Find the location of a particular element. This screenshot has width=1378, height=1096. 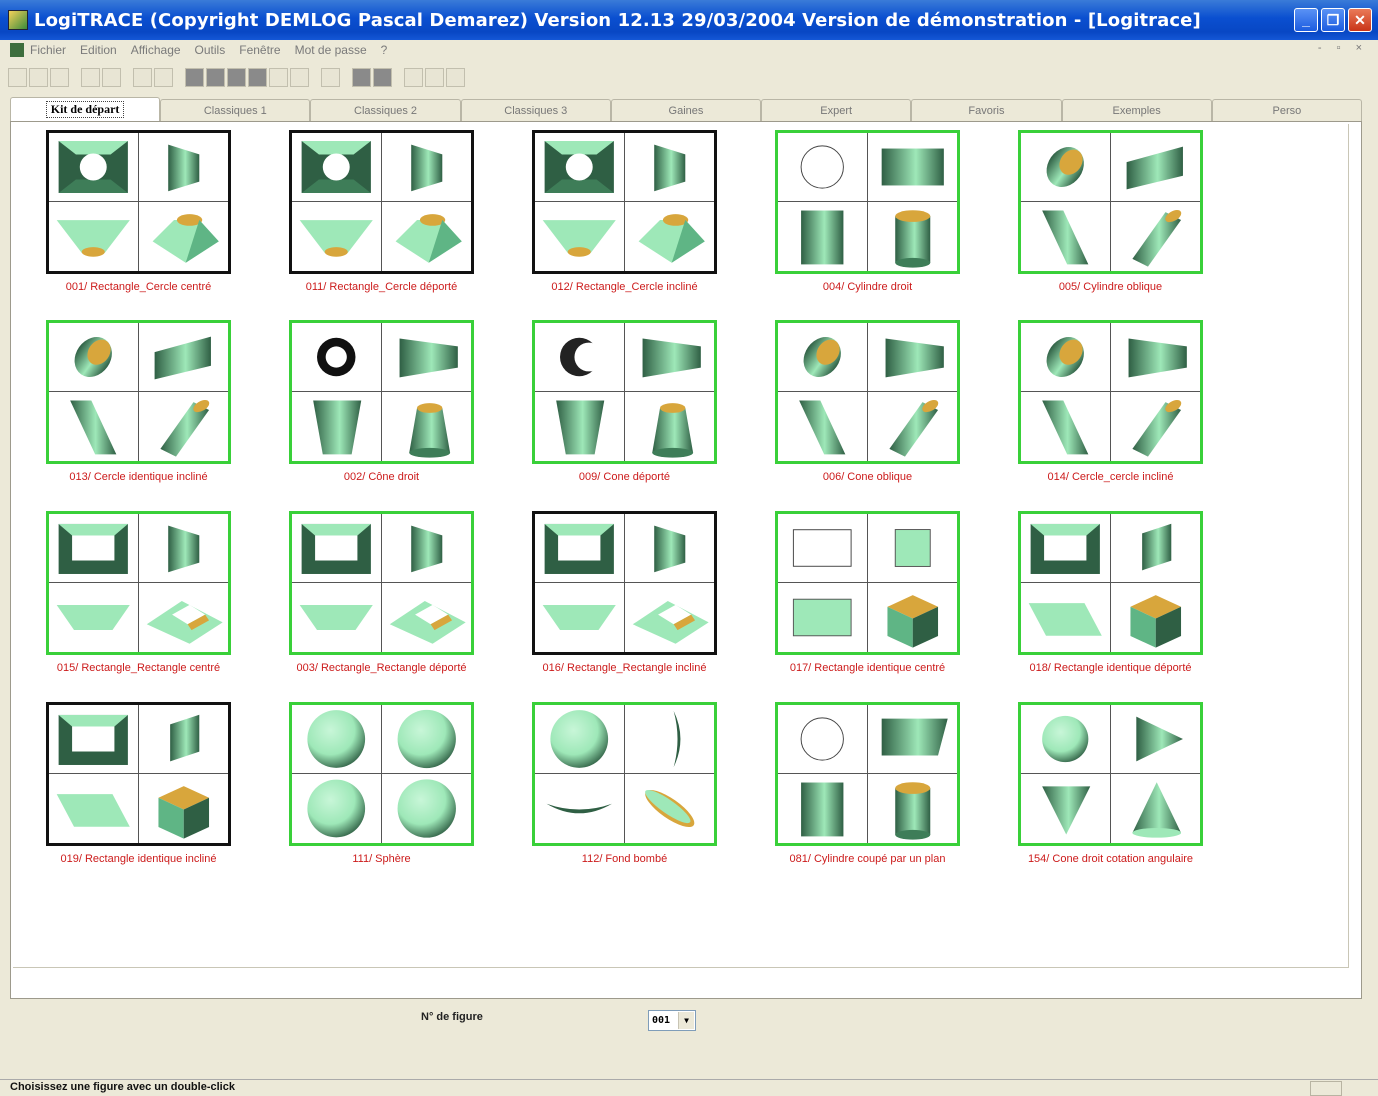

figure-card: 018/ Rectangle identique déporté is located at coordinates (1118, 592).